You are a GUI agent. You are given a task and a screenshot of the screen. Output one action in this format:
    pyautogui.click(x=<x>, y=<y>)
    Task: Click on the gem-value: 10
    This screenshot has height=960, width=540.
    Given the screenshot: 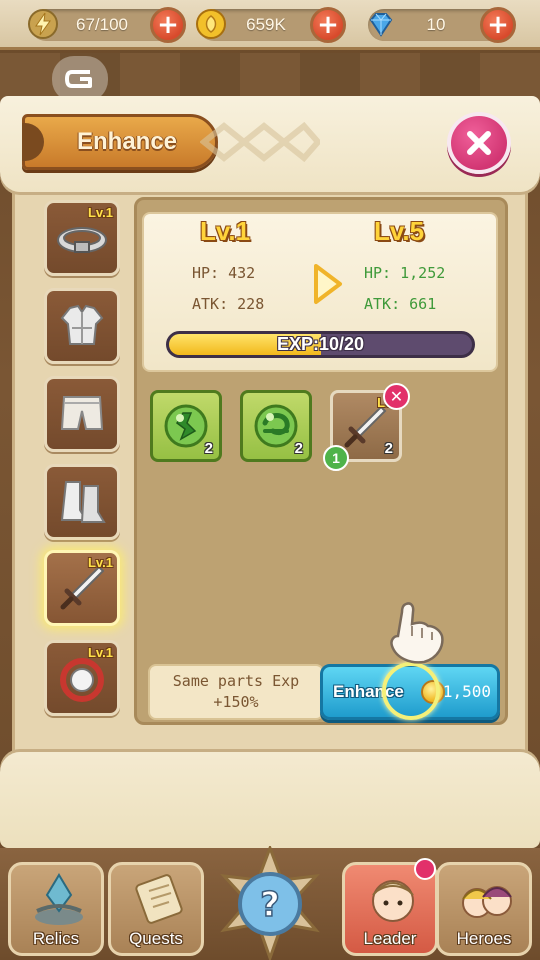 What is the action you would take?
    pyautogui.click(x=436, y=24)
    